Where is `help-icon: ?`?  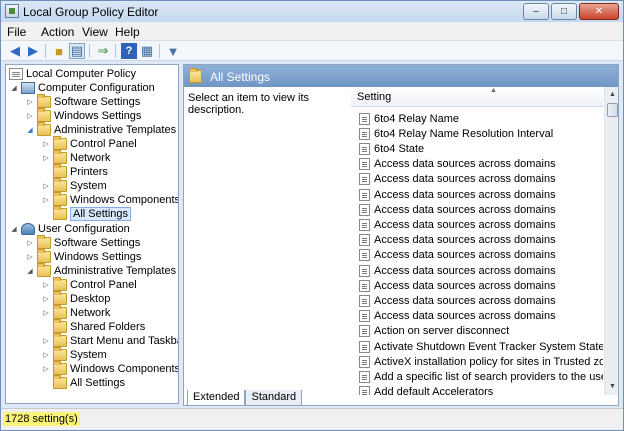
help-icon: ? is located at coordinates (129, 51).